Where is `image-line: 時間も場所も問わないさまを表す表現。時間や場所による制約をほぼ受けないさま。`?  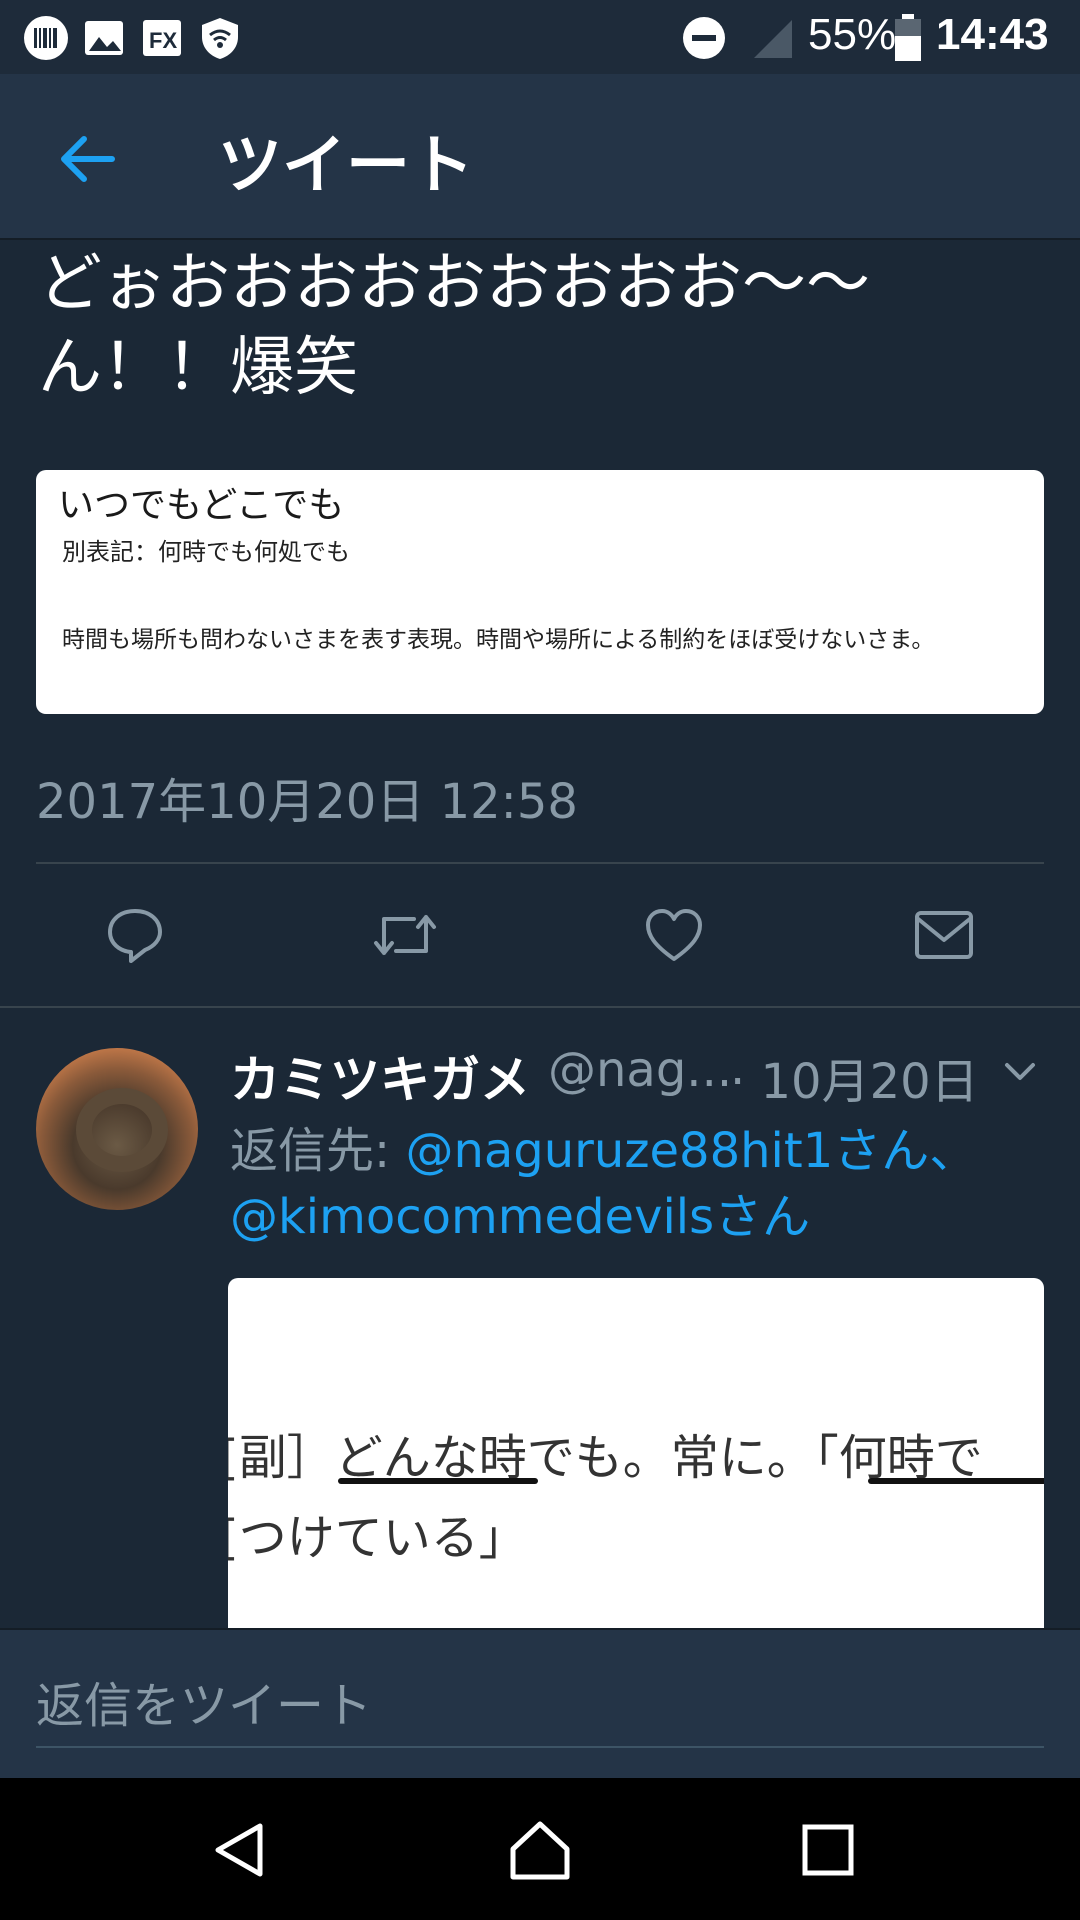
image-line: 時間も場所も問わないさまを表す表現。時間や場所による制約をほぼ受けないさま。 is located at coordinates (498, 640).